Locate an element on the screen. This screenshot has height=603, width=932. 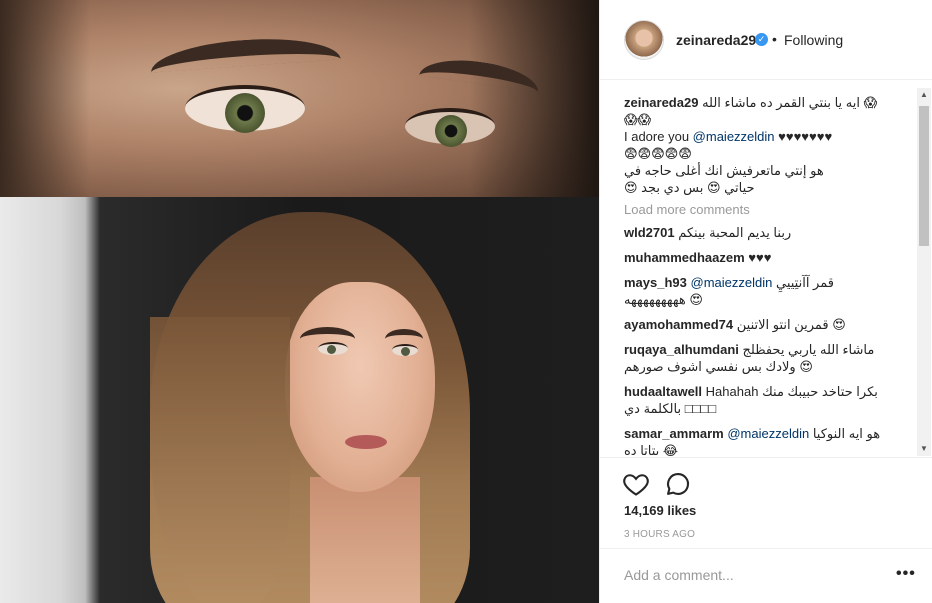
verified-badge-icon: ✓ is located at coordinates (761, 39).